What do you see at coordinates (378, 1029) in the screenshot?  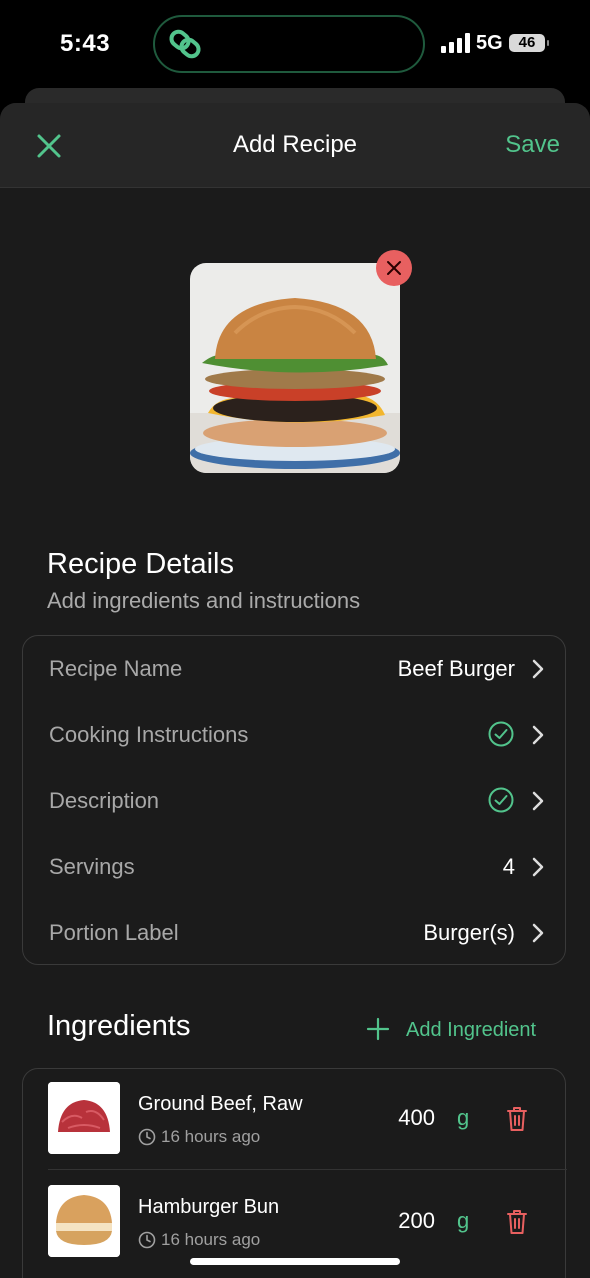 I see `plus-icon` at bounding box center [378, 1029].